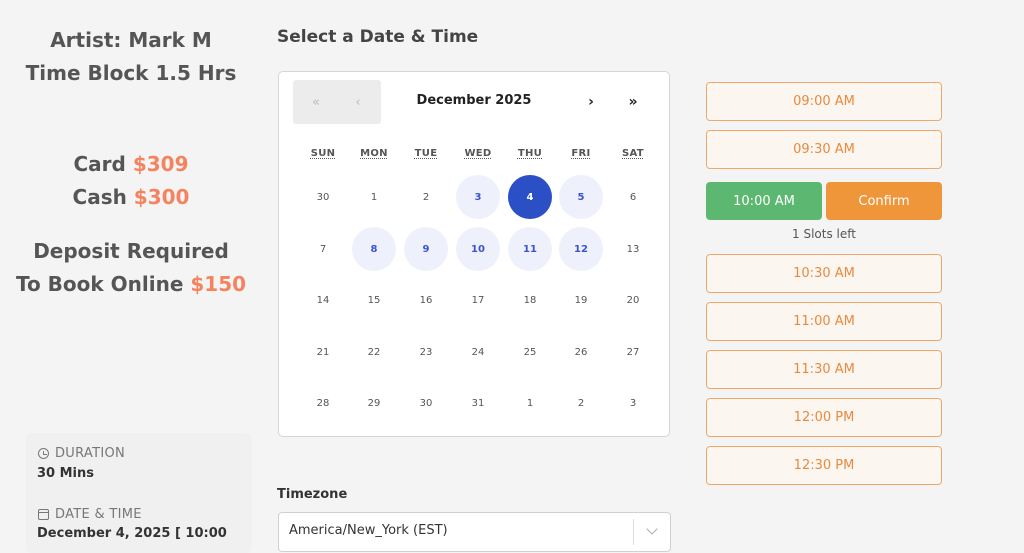 The width and height of the screenshot is (1024, 553). I want to click on slots-left-text: 1 Slots left, so click(824, 234).